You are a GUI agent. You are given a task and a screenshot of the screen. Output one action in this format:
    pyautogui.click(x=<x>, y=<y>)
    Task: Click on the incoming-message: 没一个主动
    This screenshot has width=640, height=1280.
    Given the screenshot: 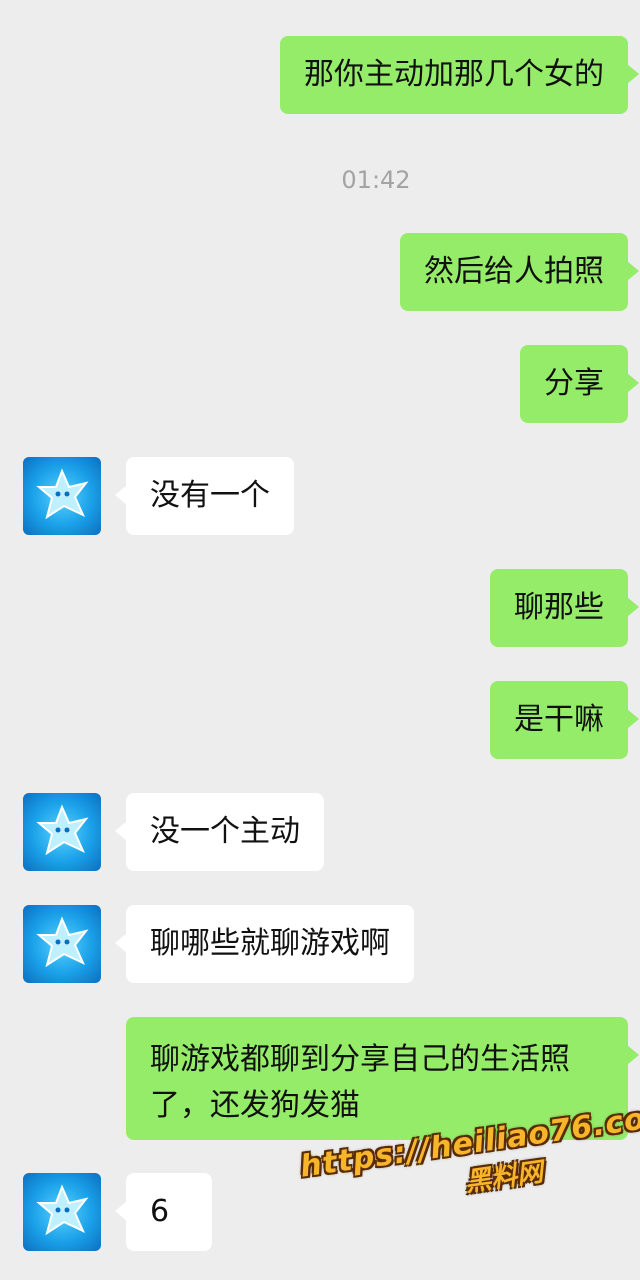 What is the action you would take?
    pyautogui.click(x=219, y=832)
    